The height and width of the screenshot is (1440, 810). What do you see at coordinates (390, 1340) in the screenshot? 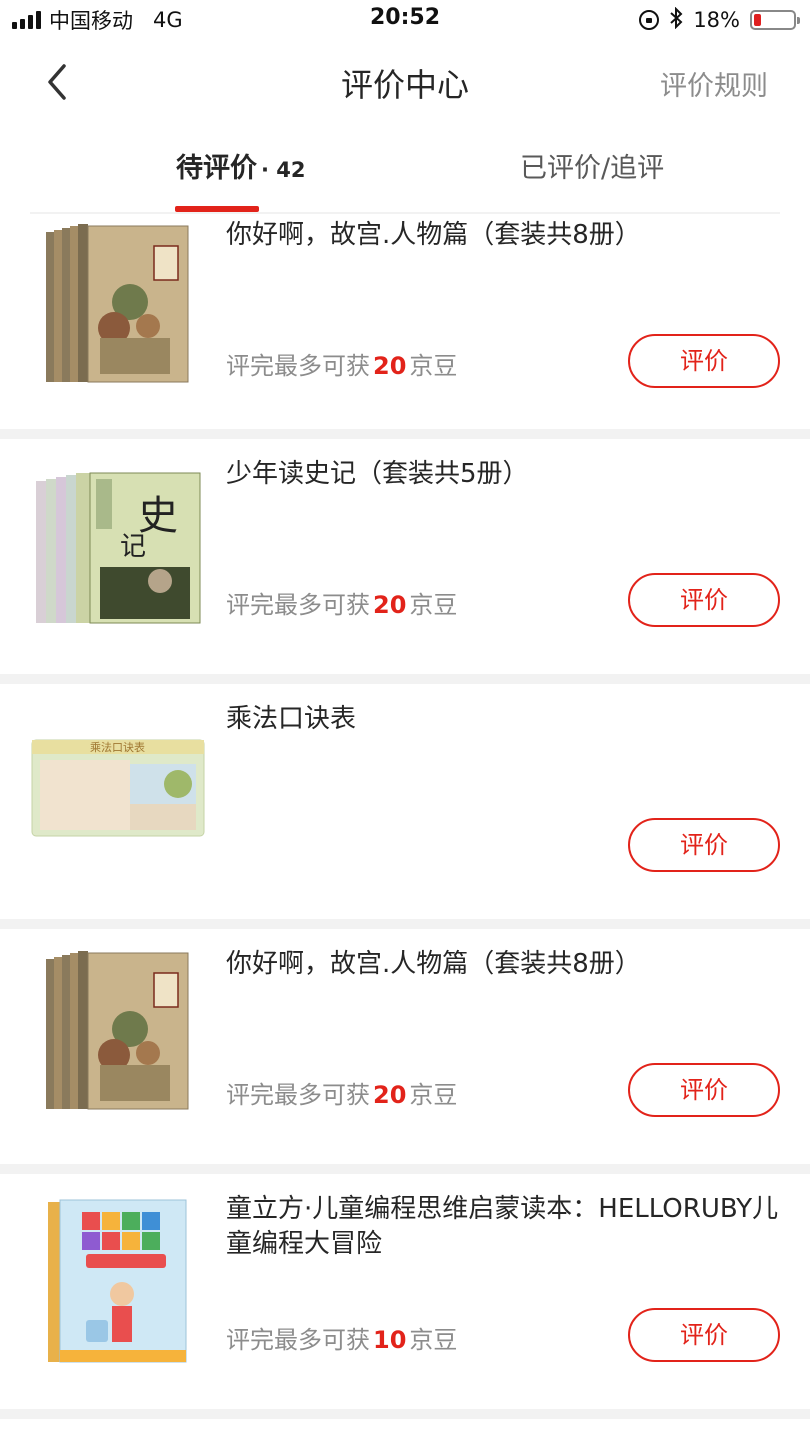
I see `reward-amount: 10` at bounding box center [390, 1340].